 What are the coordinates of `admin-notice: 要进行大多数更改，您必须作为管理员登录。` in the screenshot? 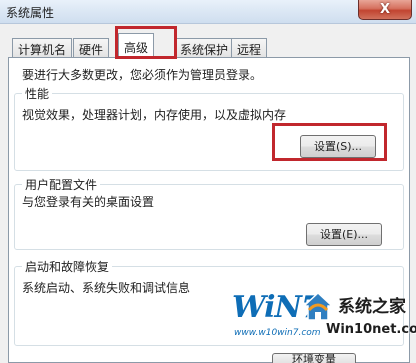 It's located at (142, 75).